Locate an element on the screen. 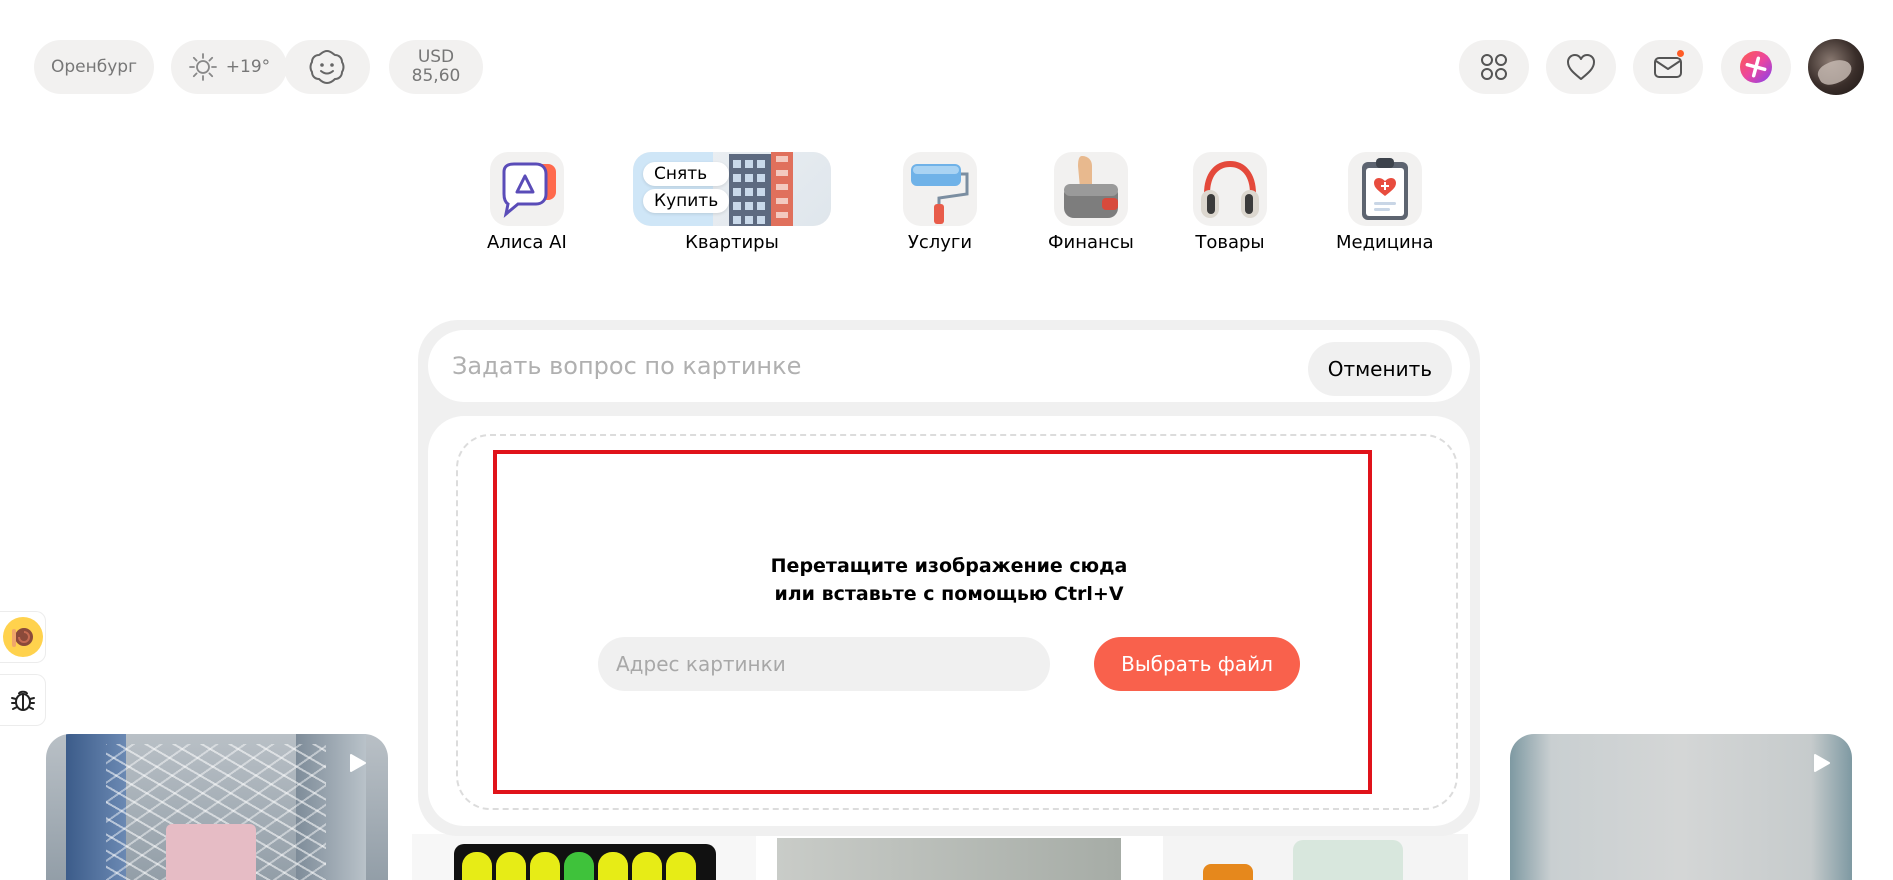 The width and height of the screenshot is (1893, 880). mail-button is located at coordinates (1668, 67).